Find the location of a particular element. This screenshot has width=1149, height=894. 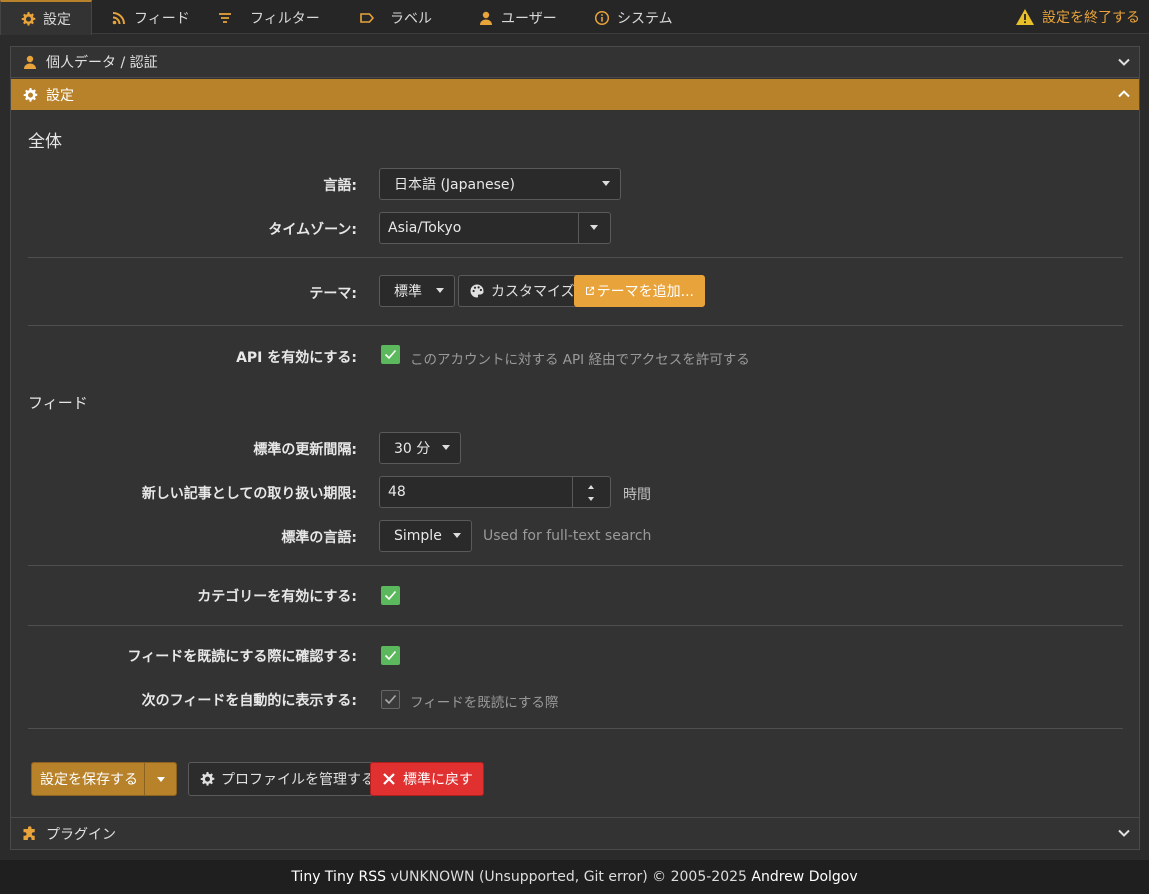

update-interval-label: 標準の更新間隔: is located at coordinates (305, 450).